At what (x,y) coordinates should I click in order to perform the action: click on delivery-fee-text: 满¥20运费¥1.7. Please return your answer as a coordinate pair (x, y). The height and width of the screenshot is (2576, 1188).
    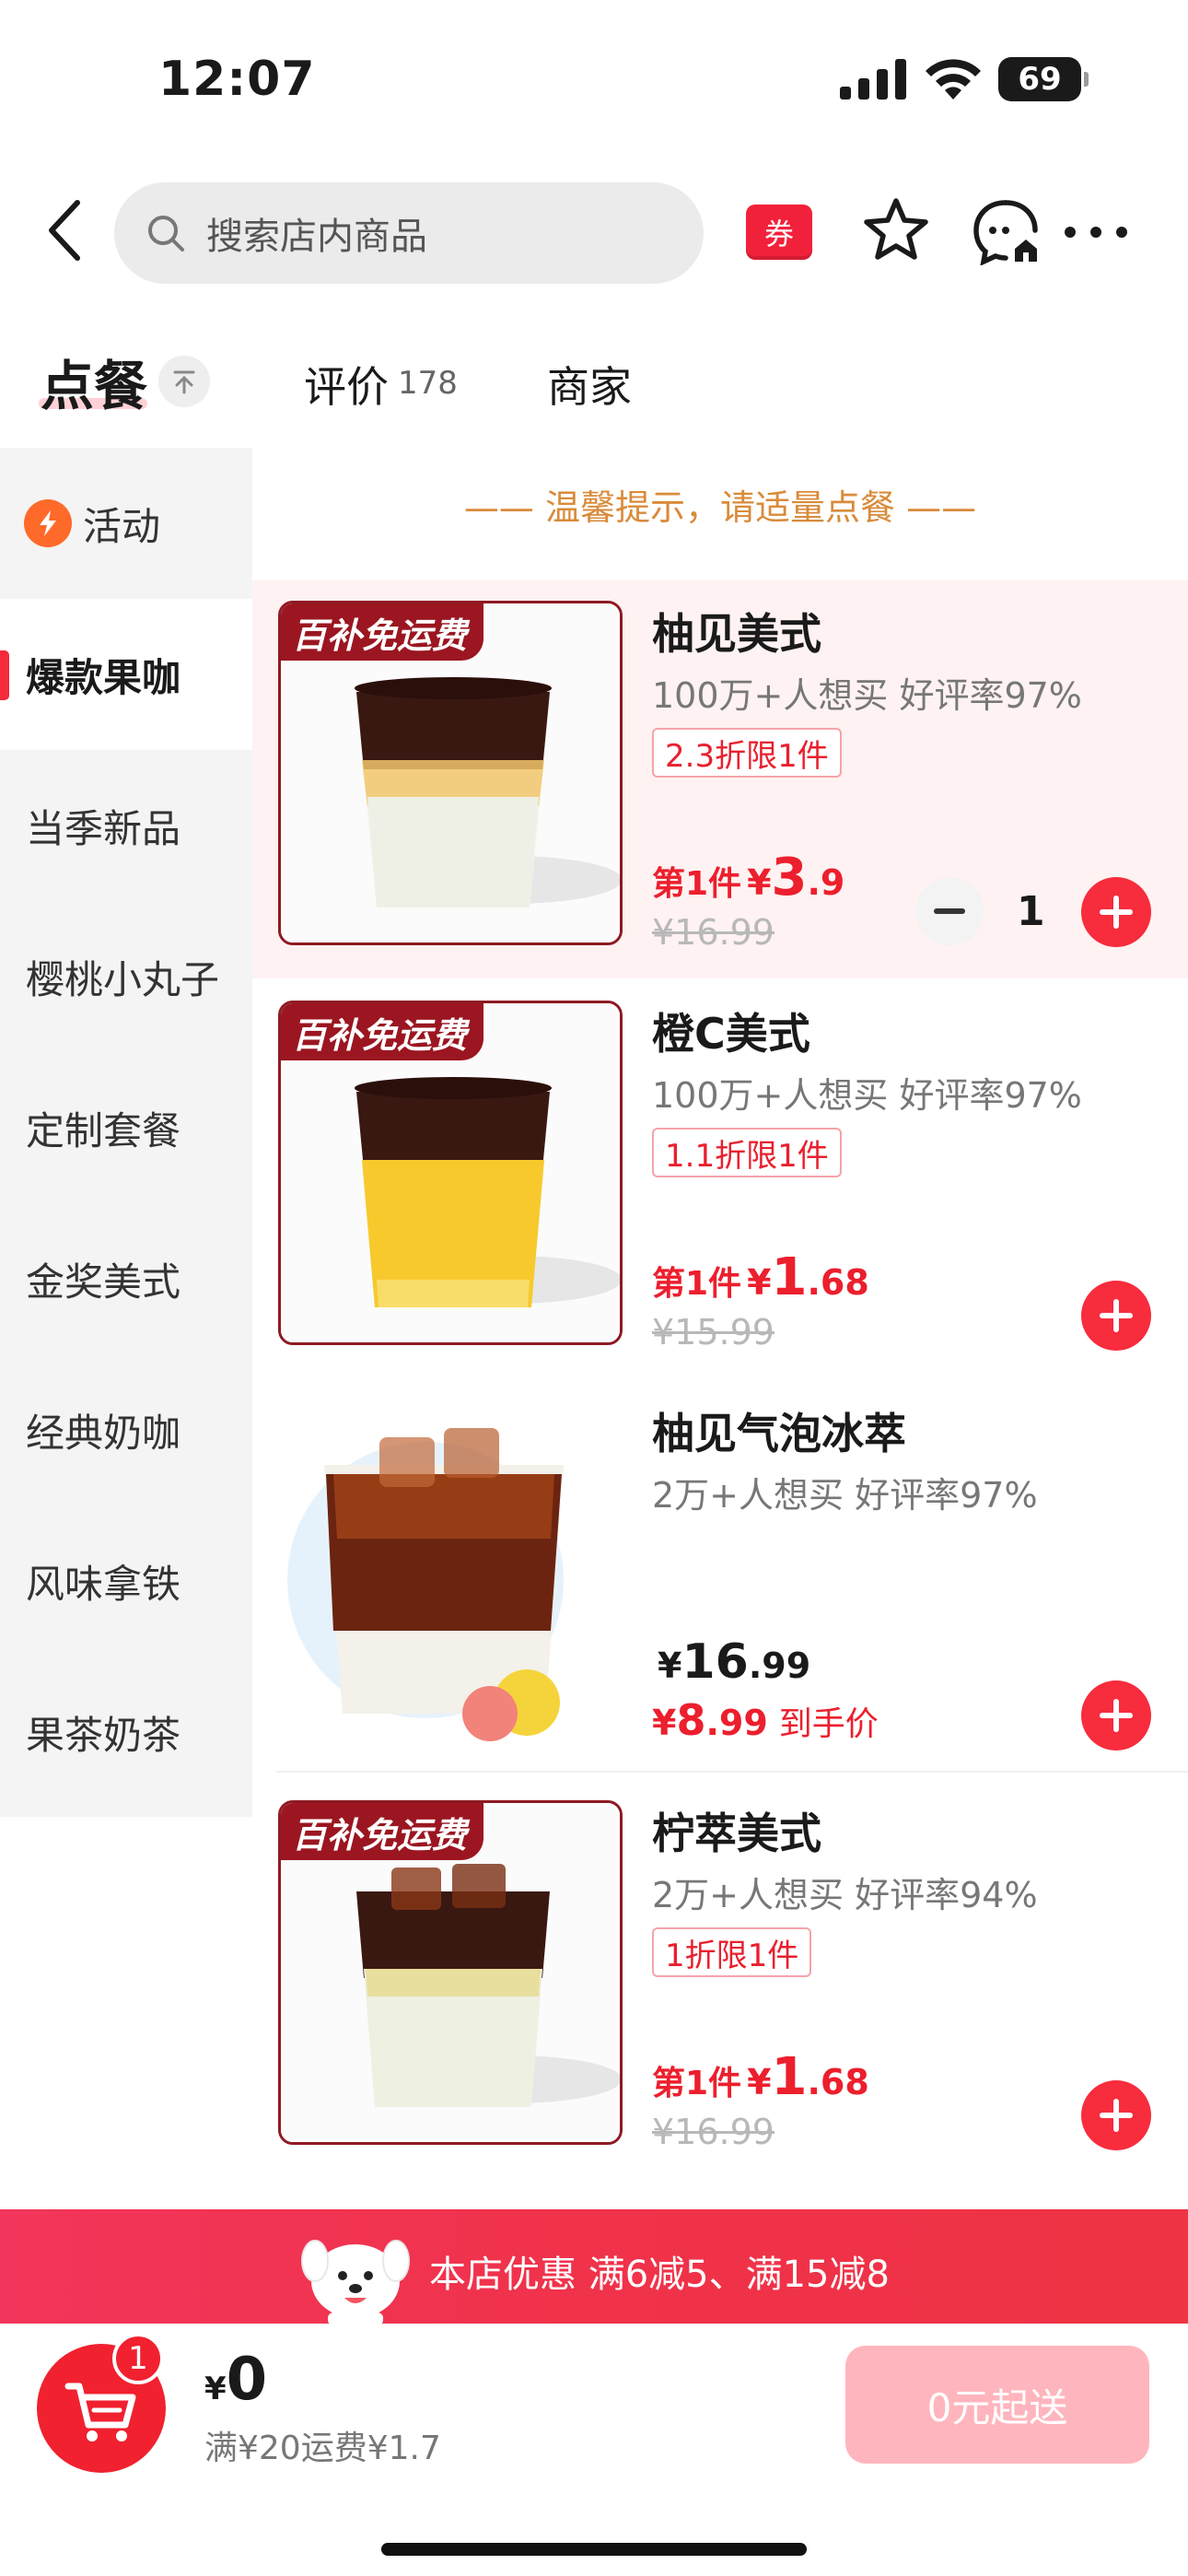
    Looking at the image, I should click on (322, 2448).